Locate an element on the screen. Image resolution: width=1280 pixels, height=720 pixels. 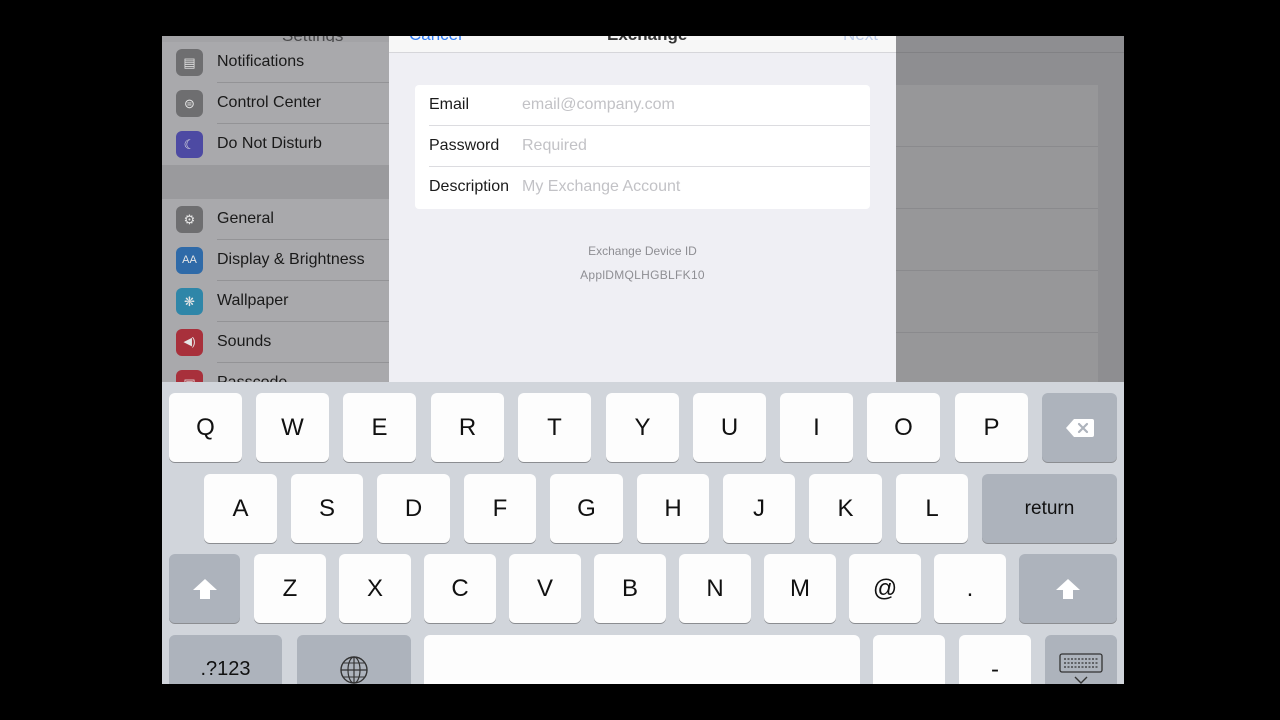
numbers-key: .?123 is located at coordinates (225, 659).